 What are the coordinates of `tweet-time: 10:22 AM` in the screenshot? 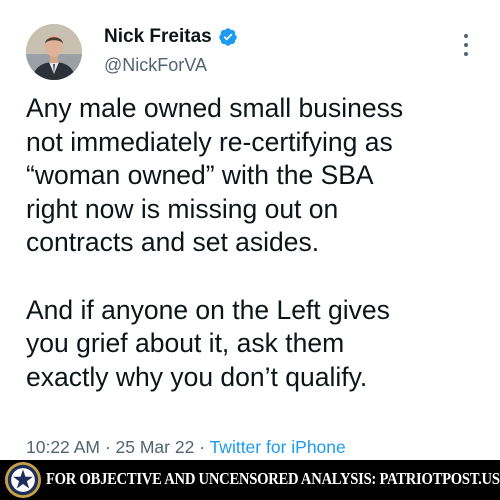 It's located at (63, 447).